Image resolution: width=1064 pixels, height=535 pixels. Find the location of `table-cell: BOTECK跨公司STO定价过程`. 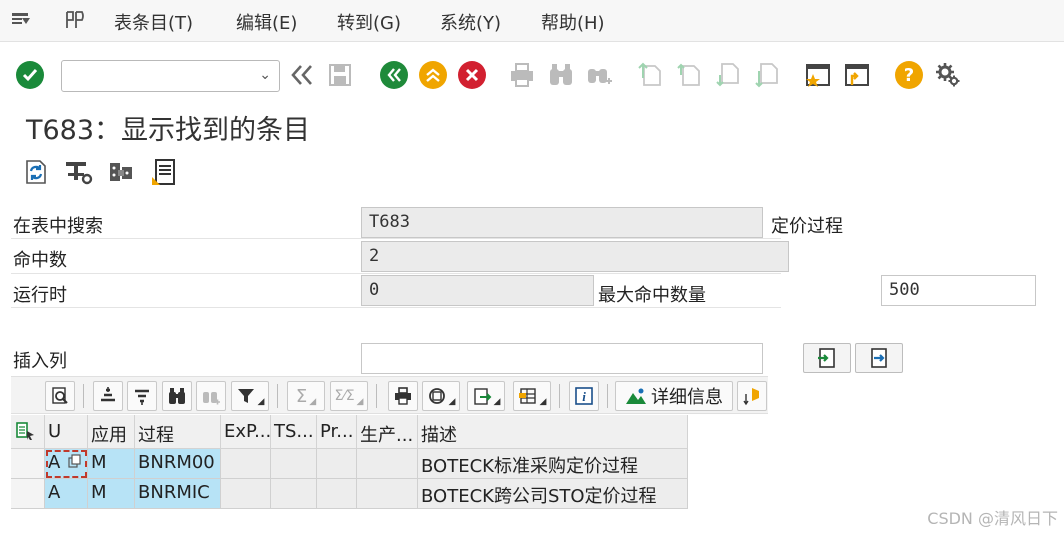

table-cell: BOTECK跨公司STO定价过程 is located at coordinates (553, 494).